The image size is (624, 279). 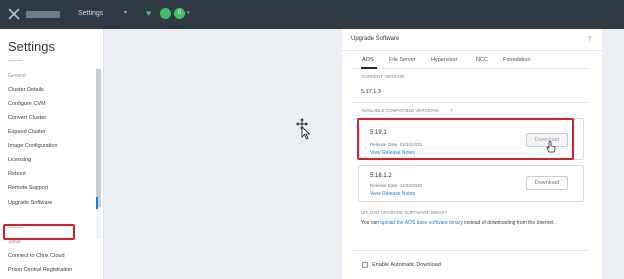 What do you see at coordinates (17, 76) in the screenshot?
I see `section-general-label: General` at bounding box center [17, 76].